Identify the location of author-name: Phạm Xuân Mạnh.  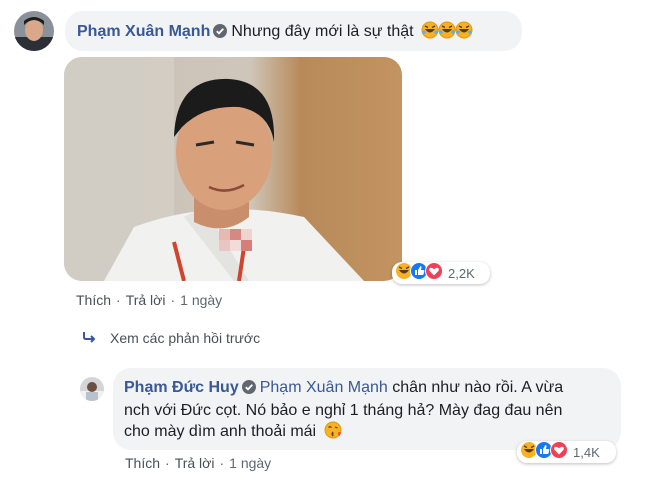
(143, 31).